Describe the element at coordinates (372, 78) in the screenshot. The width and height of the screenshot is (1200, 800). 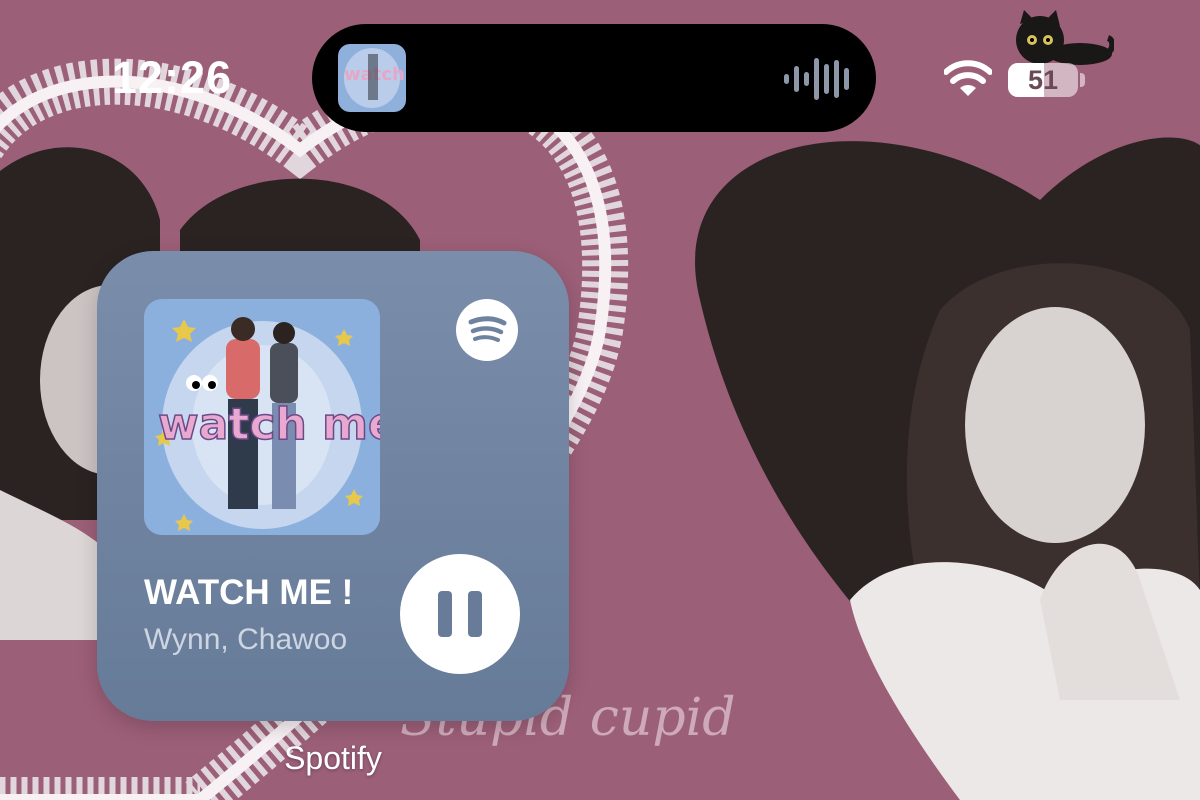
I see `island-album-artwork: watch me` at that location.